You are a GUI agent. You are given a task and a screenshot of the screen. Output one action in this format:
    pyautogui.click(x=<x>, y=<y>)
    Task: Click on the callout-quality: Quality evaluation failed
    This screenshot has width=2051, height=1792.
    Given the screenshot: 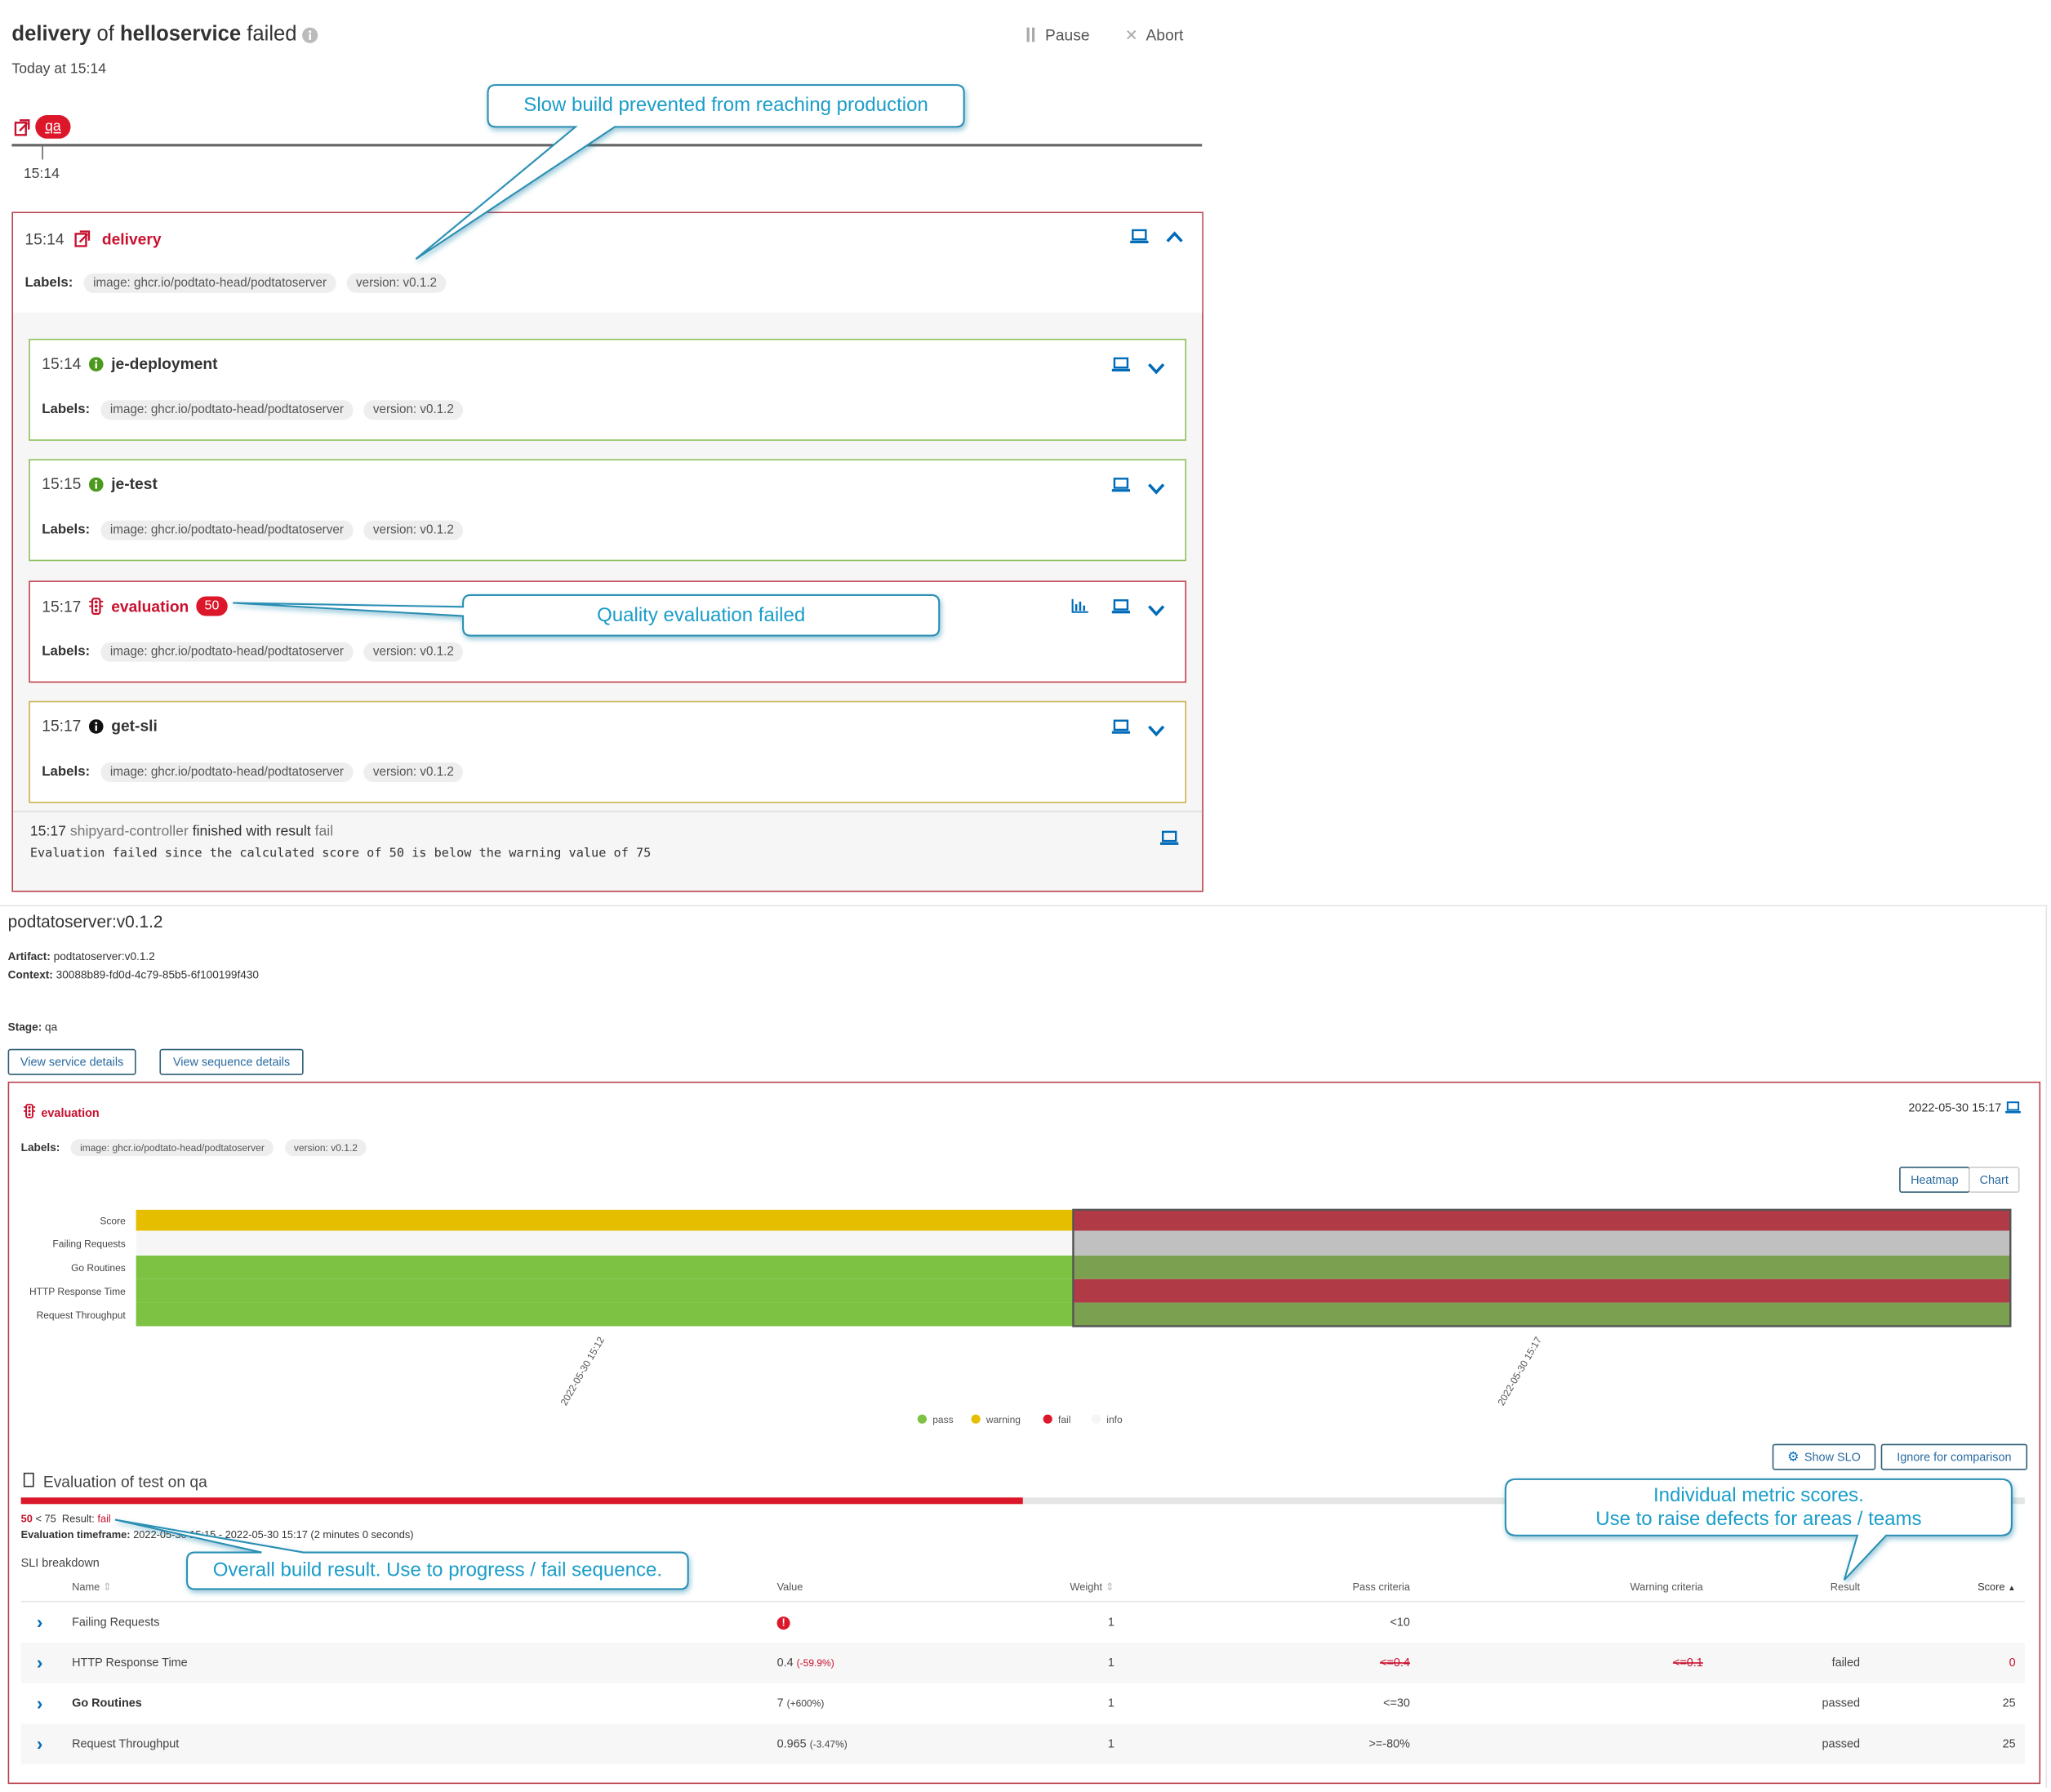 What is the action you would take?
    pyautogui.click(x=702, y=614)
    